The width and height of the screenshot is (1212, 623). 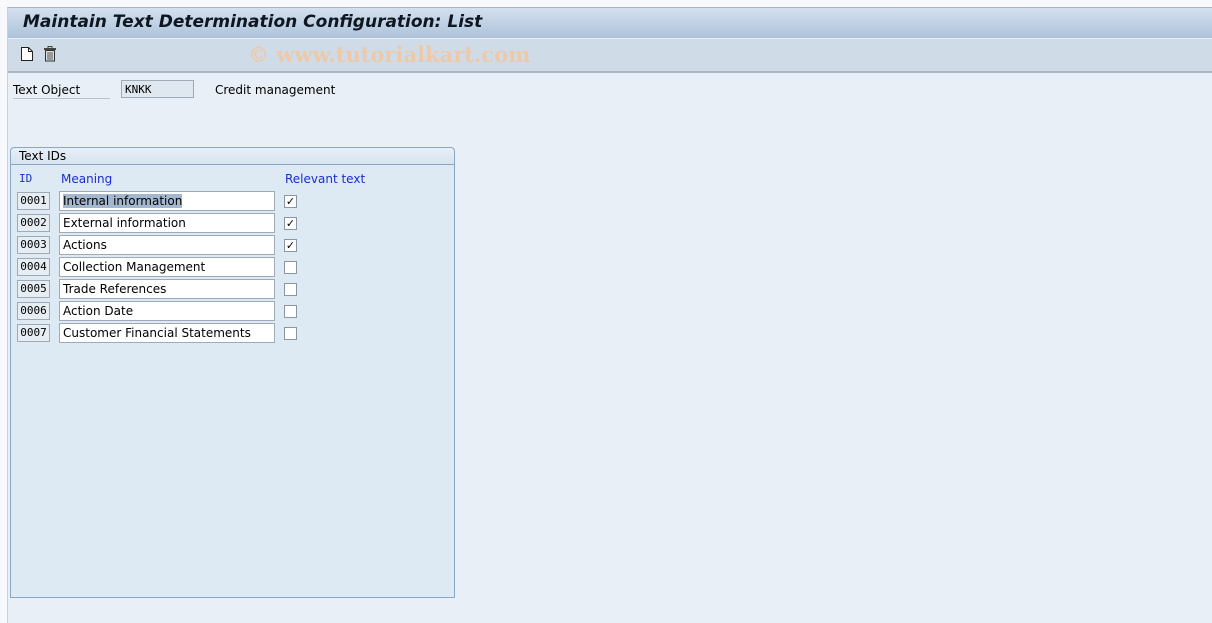 What do you see at coordinates (33, 223) in the screenshot?
I see `id-field: 0002` at bounding box center [33, 223].